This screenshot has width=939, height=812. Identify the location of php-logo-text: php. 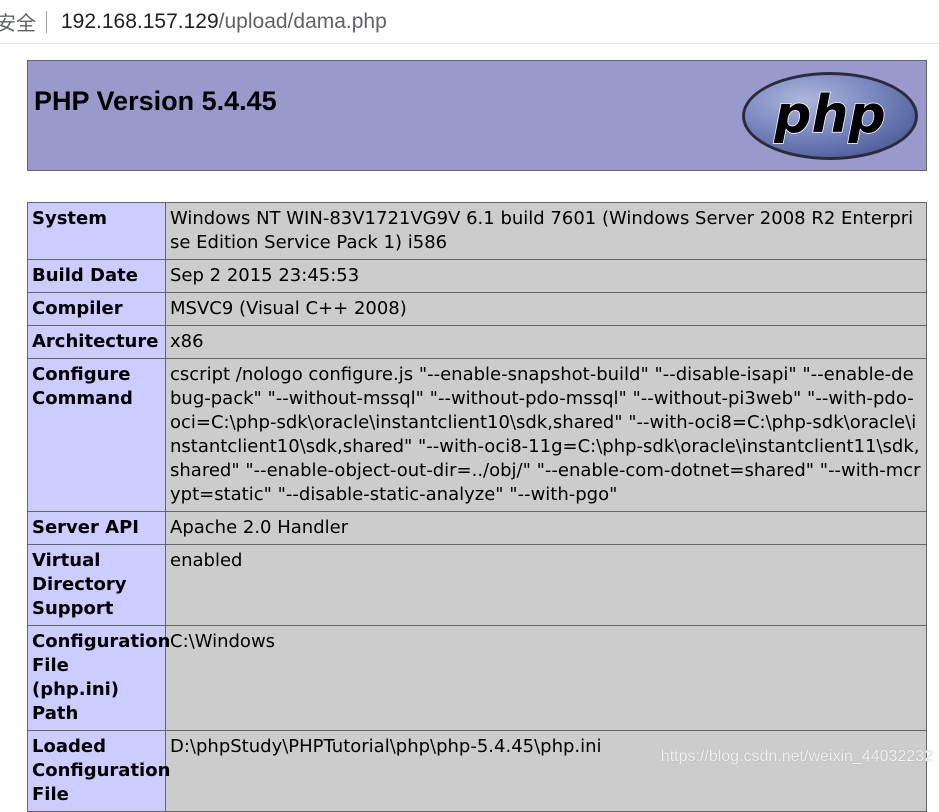
(829, 115).